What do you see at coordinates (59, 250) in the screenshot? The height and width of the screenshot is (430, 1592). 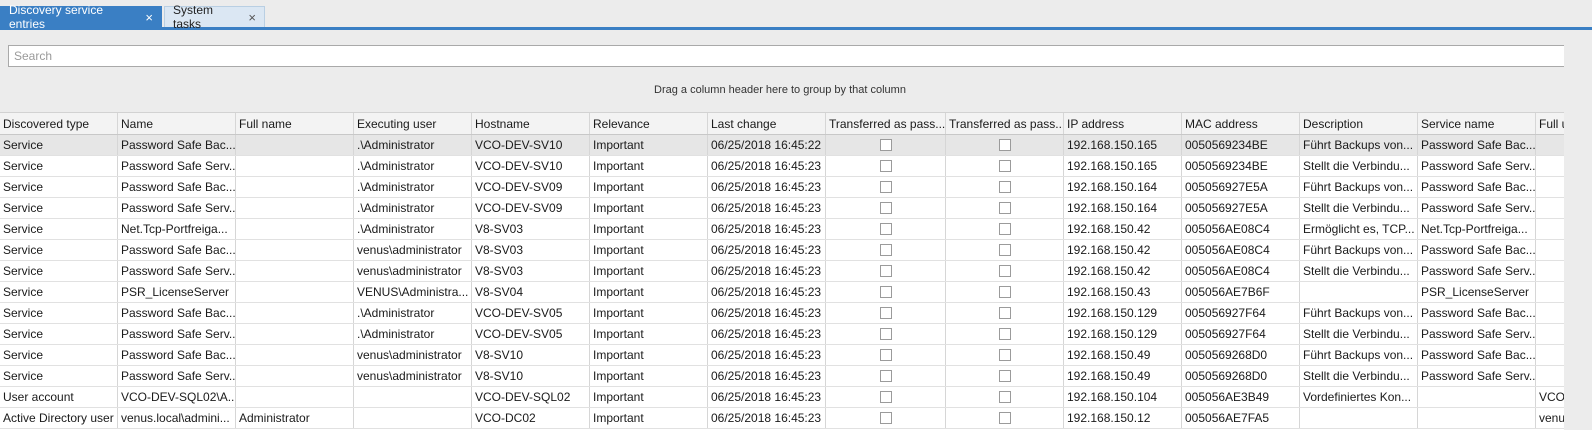 I see `cell-discovered-type: Service` at bounding box center [59, 250].